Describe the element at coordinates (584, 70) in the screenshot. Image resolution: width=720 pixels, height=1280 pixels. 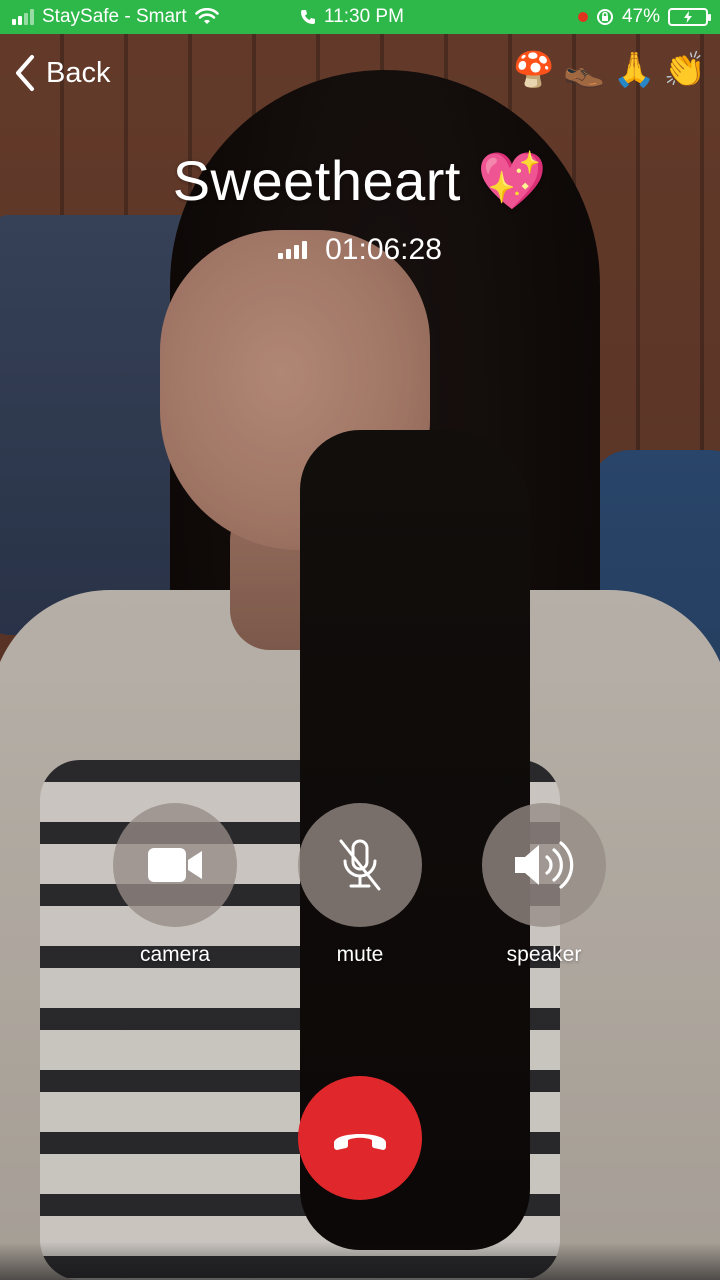
I see `shoe-emoji: 👞` at that location.